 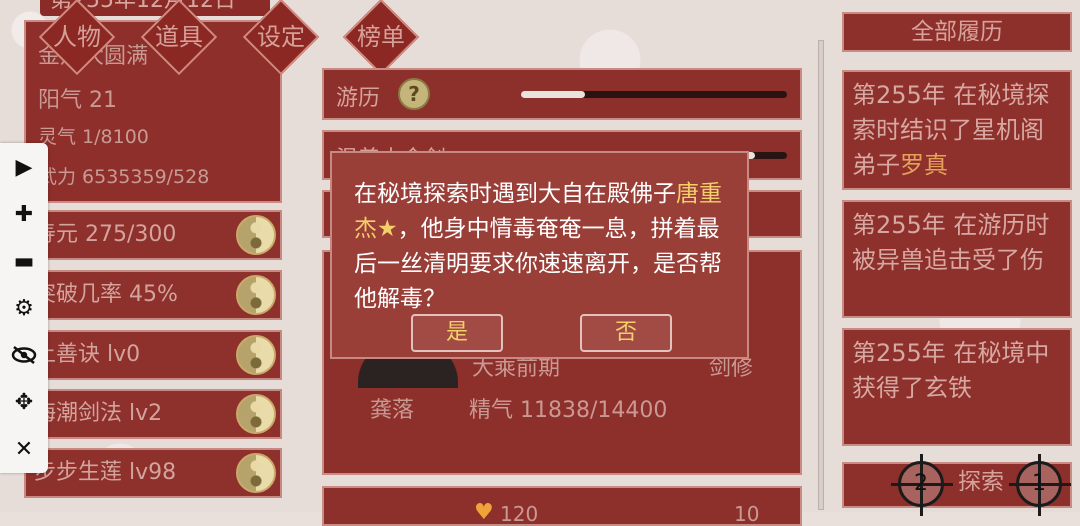 What do you see at coordinates (924, 165) in the screenshot?
I see `history-entry-name: 罗真` at bounding box center [924, 165].